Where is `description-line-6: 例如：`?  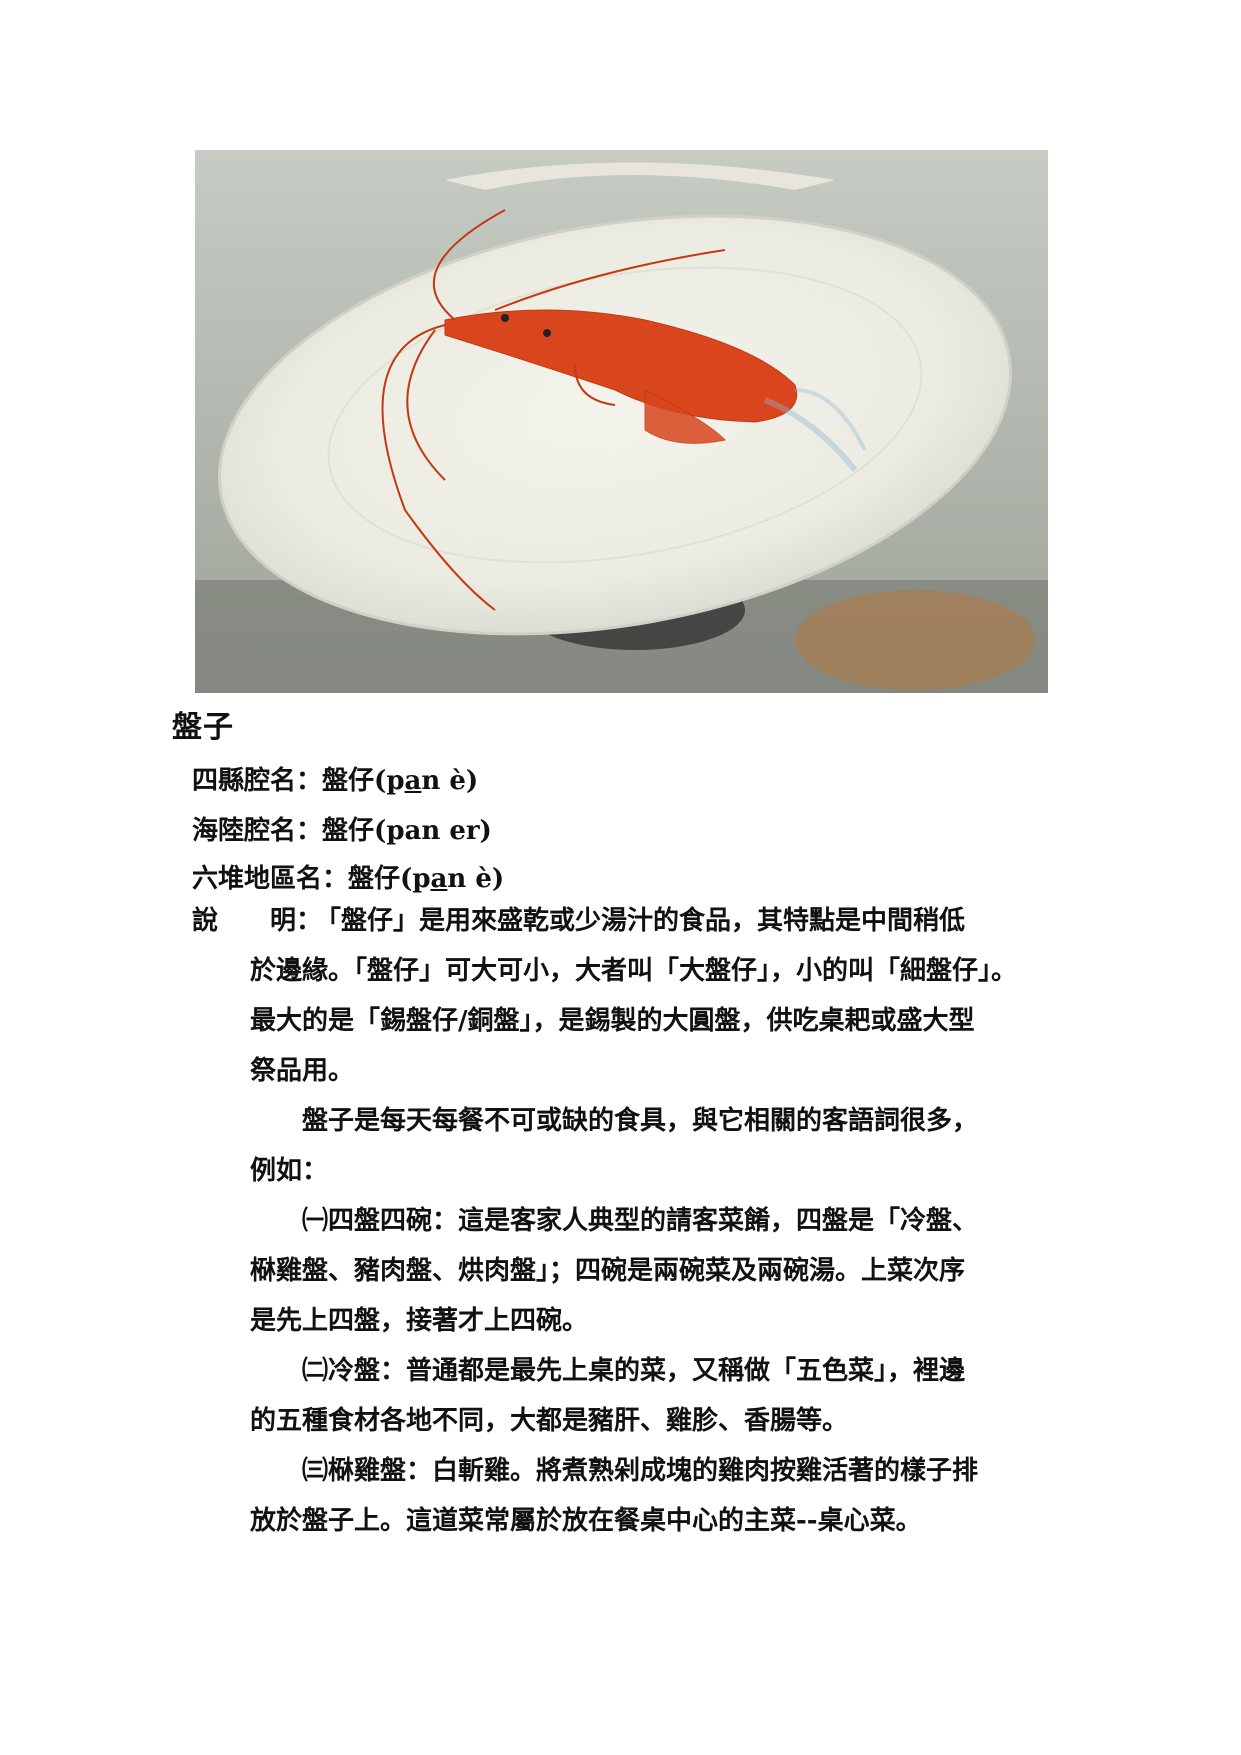
description-line-6: 例如： is located at coordinates (289, 1171).